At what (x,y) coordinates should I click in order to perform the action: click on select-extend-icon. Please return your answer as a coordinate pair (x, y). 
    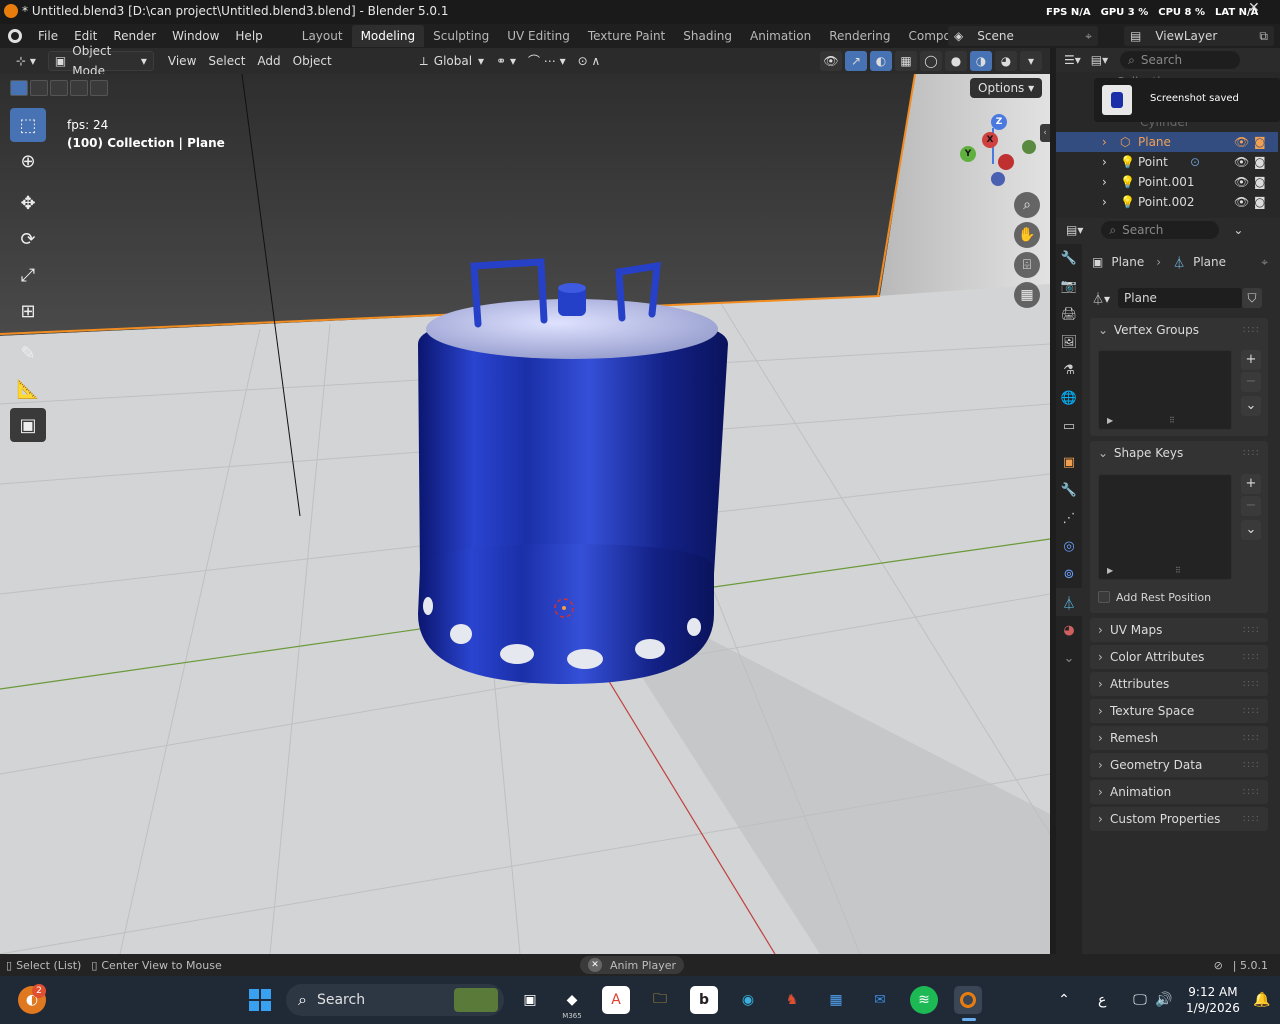
    Looking at the image, I should click on (39, 88).